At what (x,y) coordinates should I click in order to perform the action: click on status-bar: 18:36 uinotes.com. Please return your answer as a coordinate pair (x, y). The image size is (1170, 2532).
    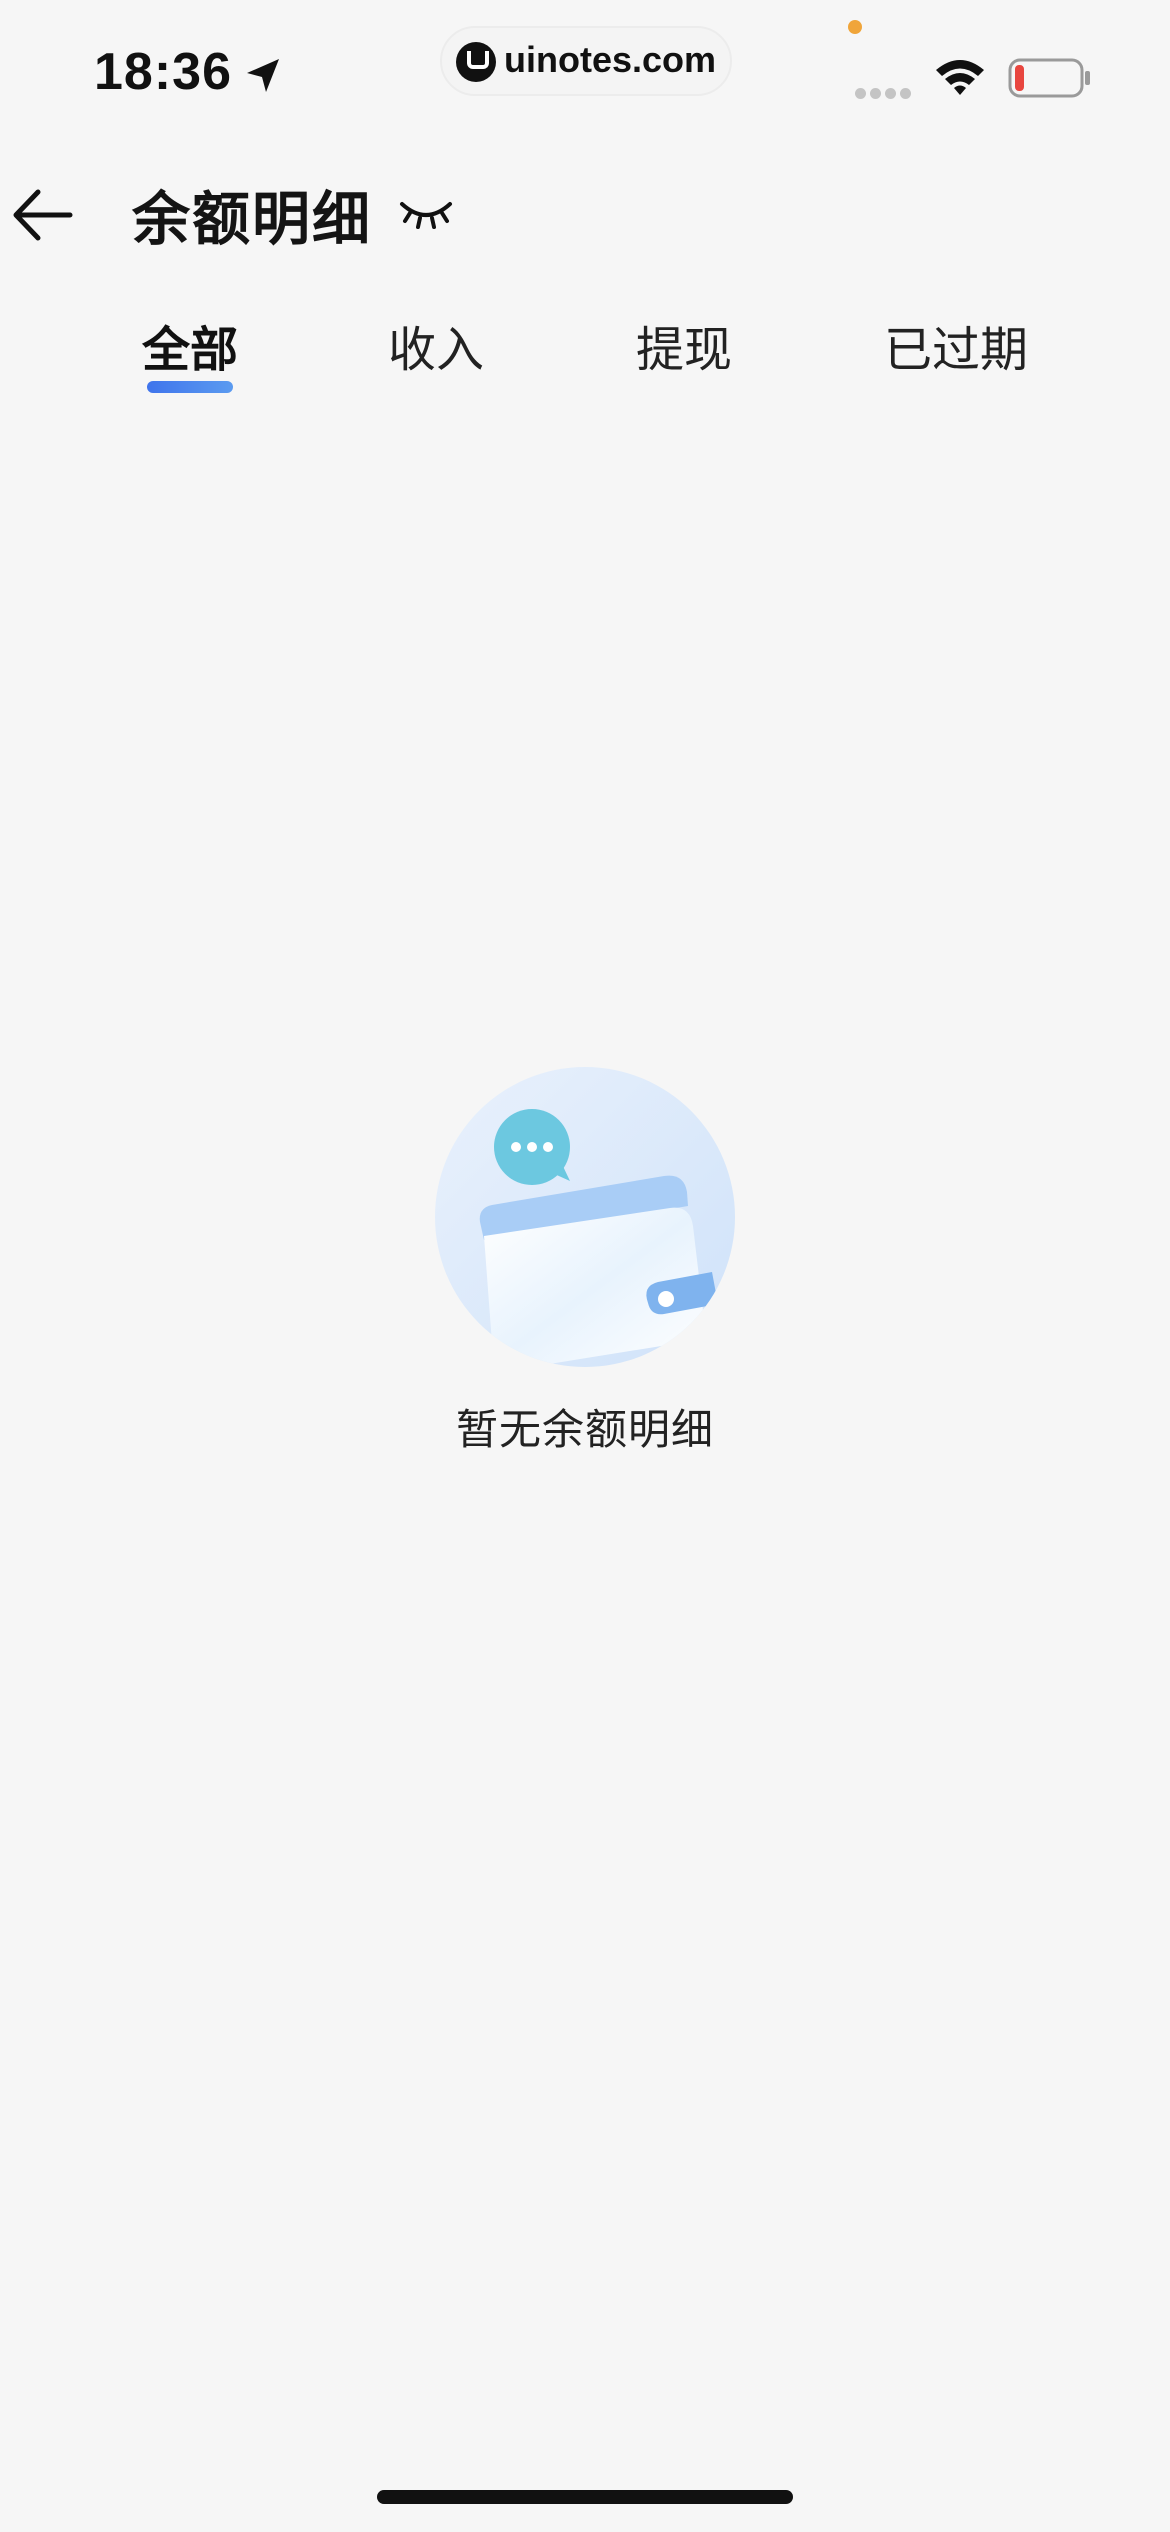
    Looking at the image, I should click on (585, 70).